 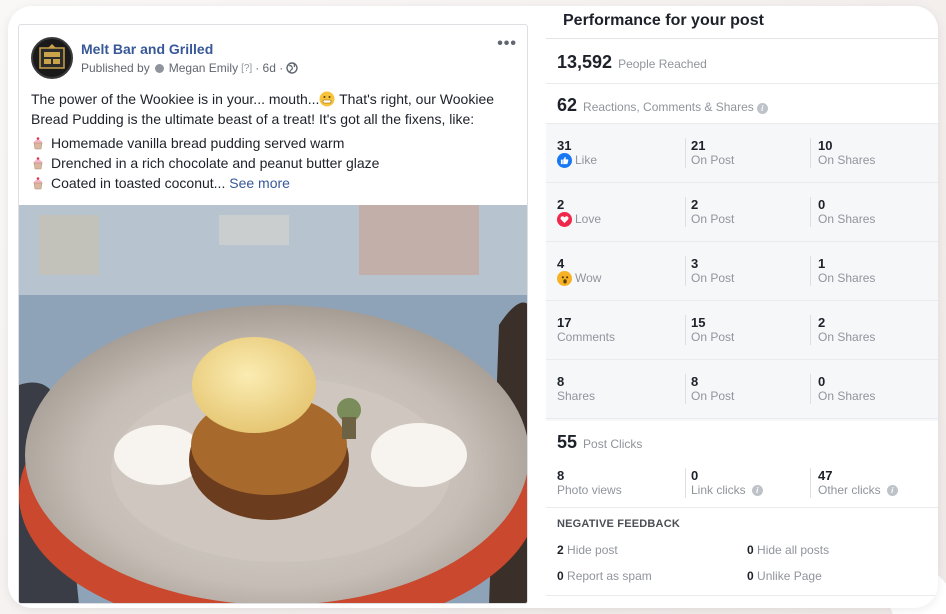 What do you see at coordinates (847, 160) in the screenshot?
I see `like-on-shares-label: On Shares` at bounding box center [847, 160].